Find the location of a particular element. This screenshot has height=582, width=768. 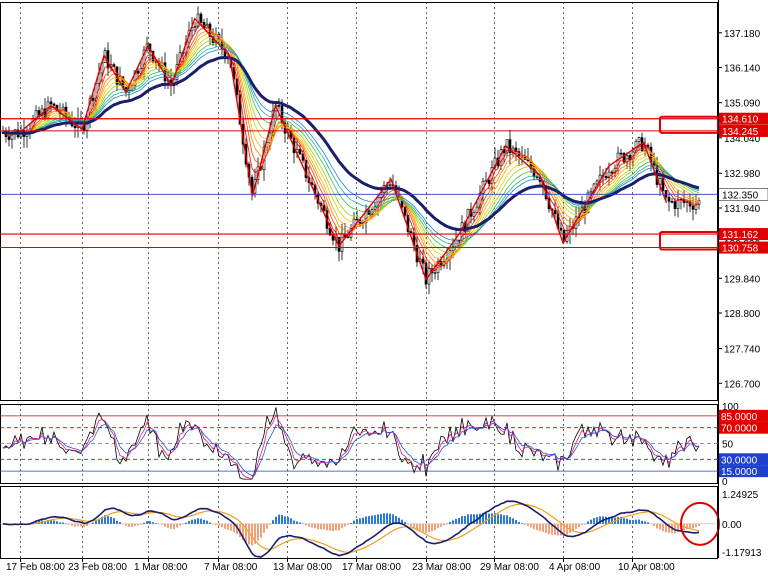

x-tick-label: 1 Mar 08:00 is located at coordinates (161, 567).